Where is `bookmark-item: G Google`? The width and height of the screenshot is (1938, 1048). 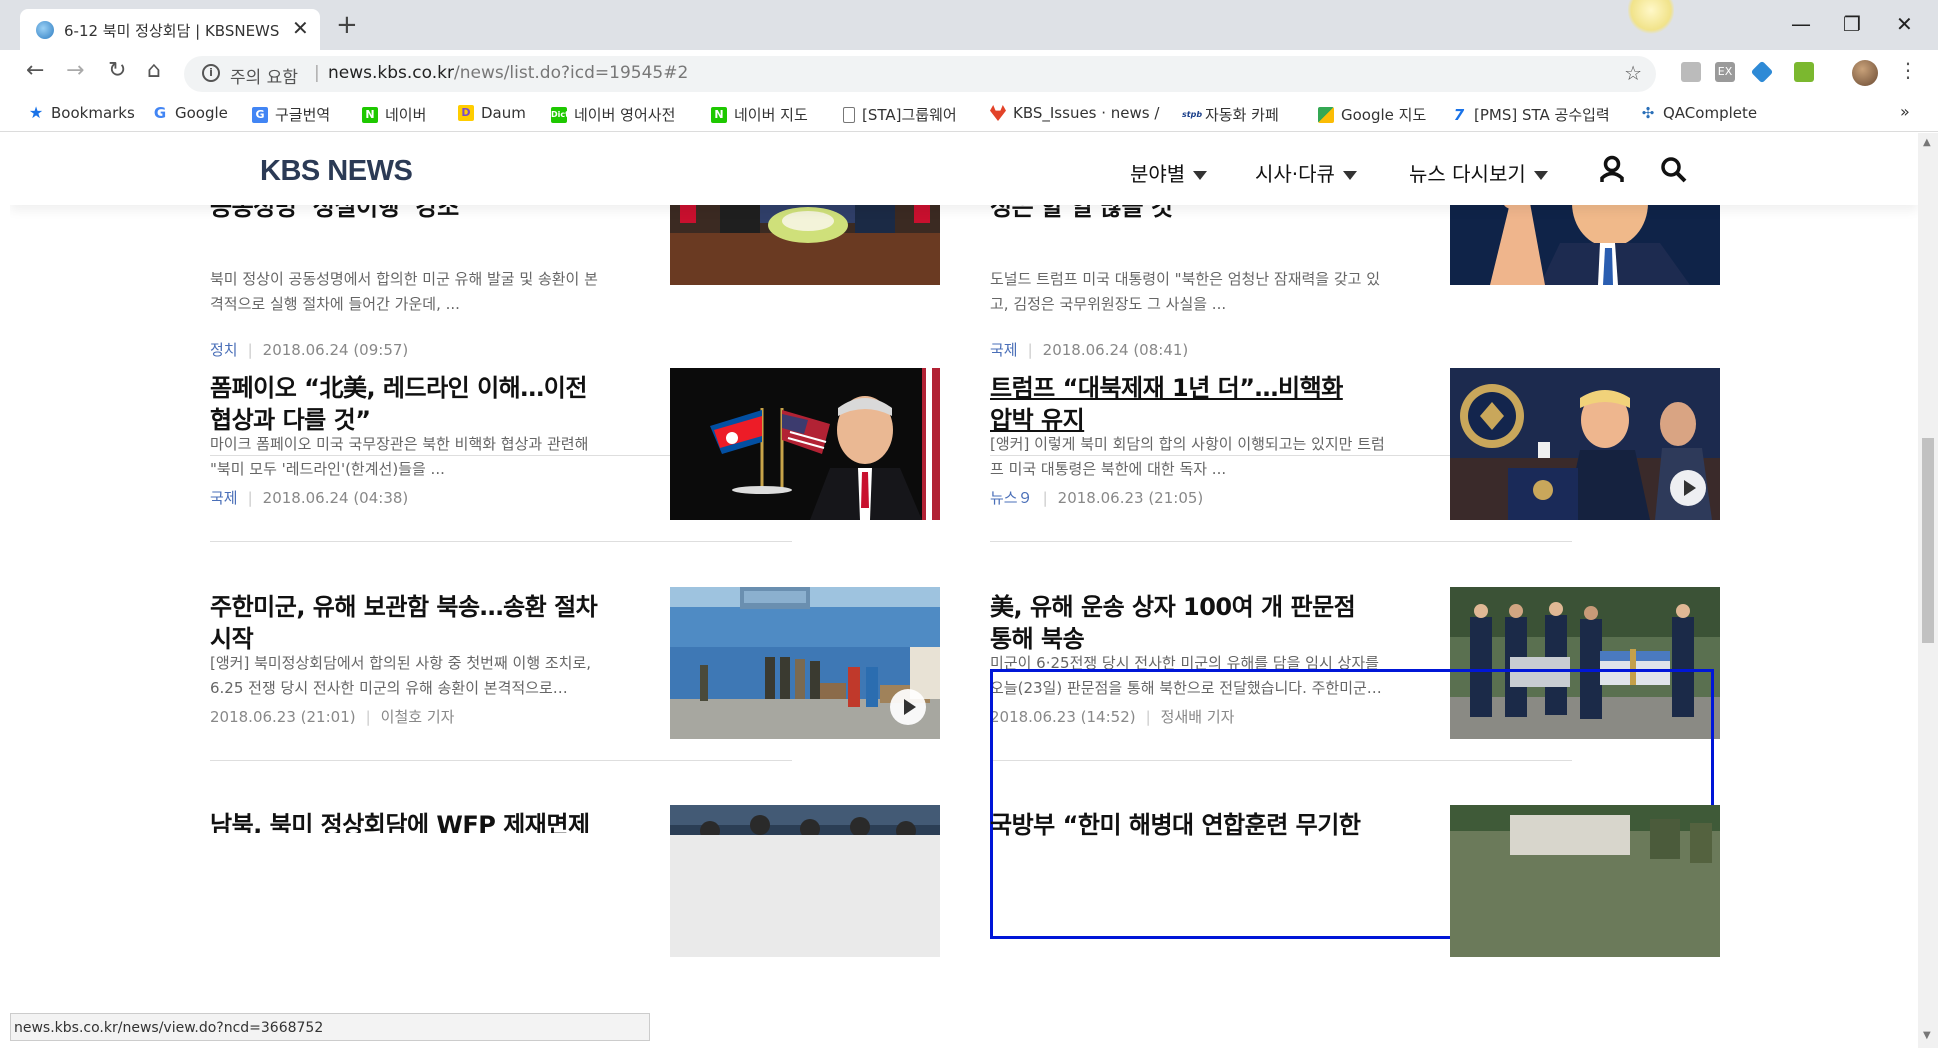 bookmark-item: G Google is located at coordinates (190, 113).